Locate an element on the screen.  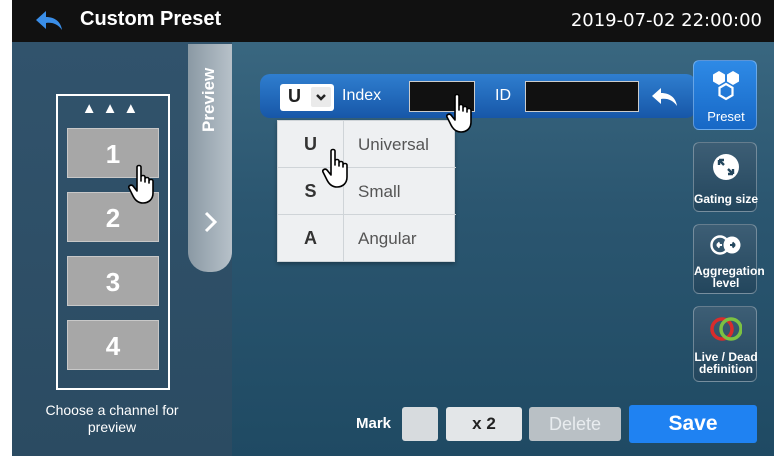
channel-button-3: 3 is located at coordinates (113, 281).